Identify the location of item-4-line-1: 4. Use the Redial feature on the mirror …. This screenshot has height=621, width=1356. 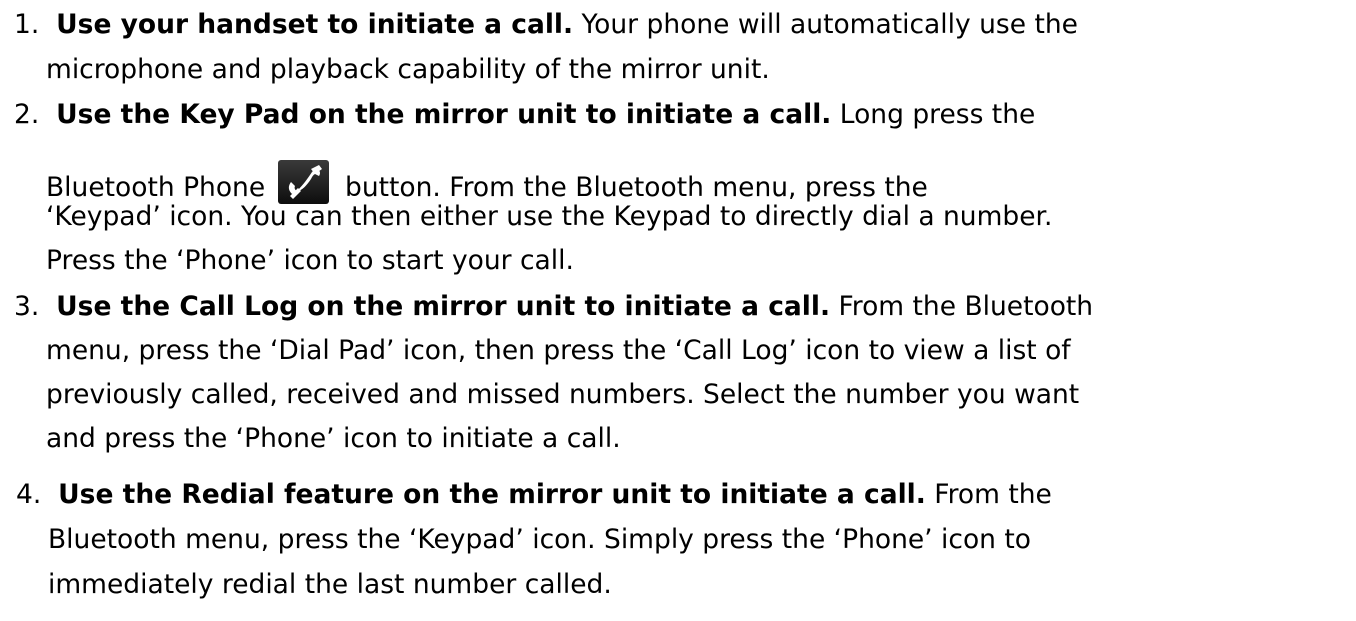
(534, 494).